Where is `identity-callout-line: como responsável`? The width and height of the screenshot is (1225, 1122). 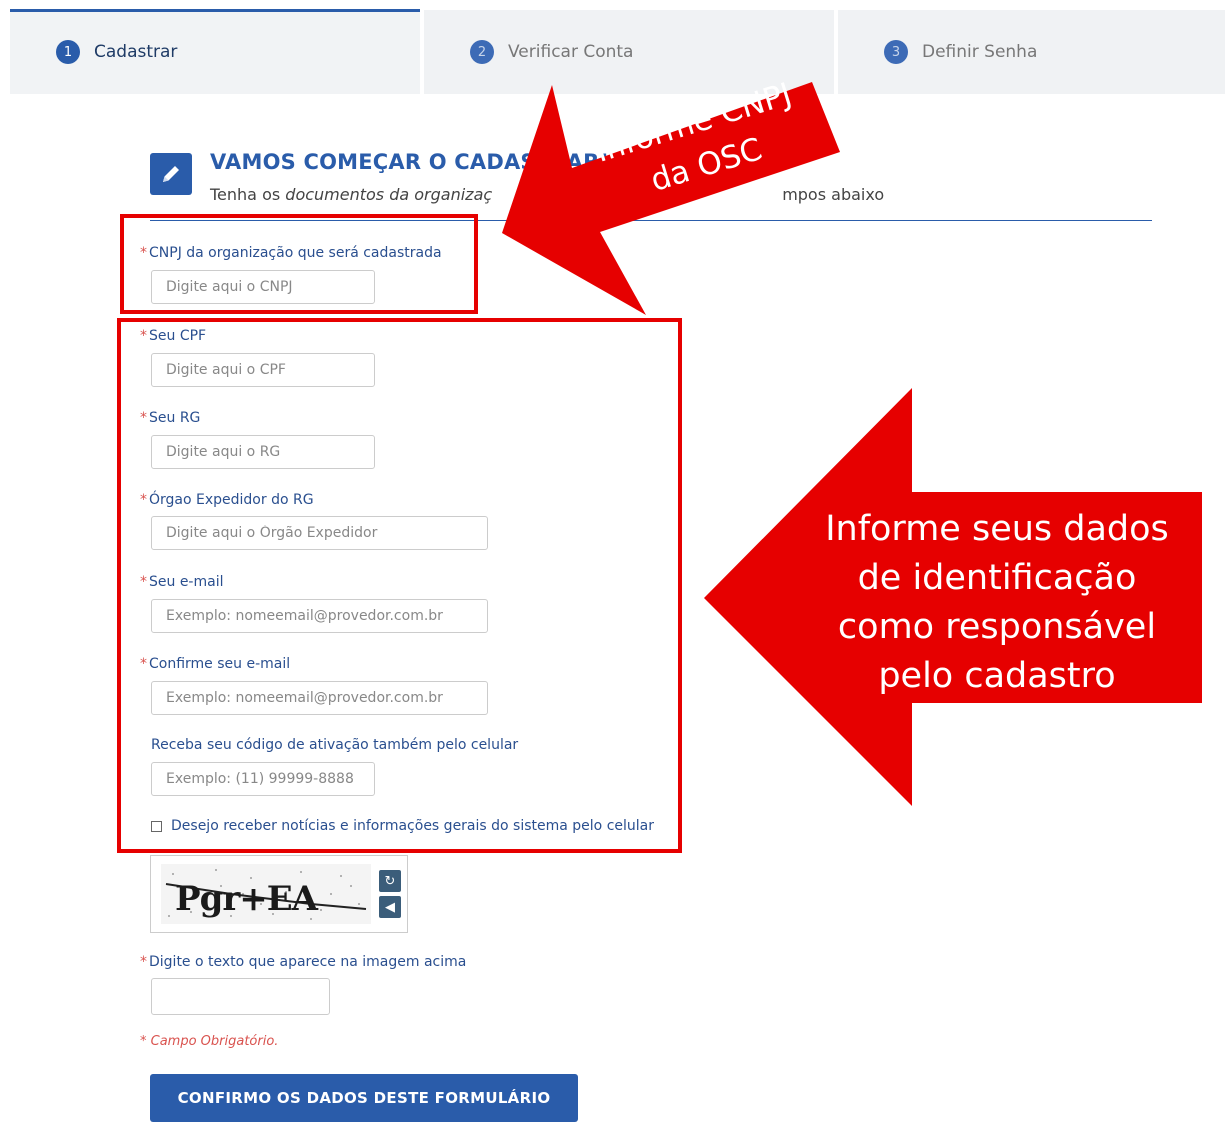
identity-callout-line: como responsável is located at coordinates (997, 627).